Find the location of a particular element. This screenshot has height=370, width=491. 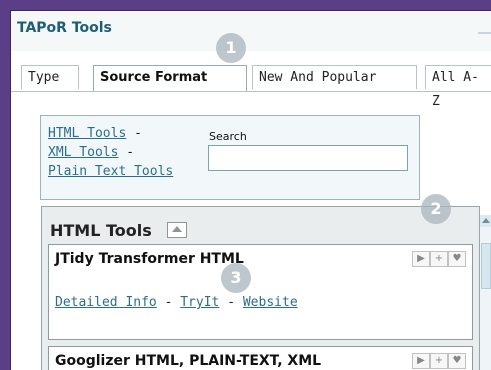

tab-source-format: Source Format is located at coordinates (170, 78).